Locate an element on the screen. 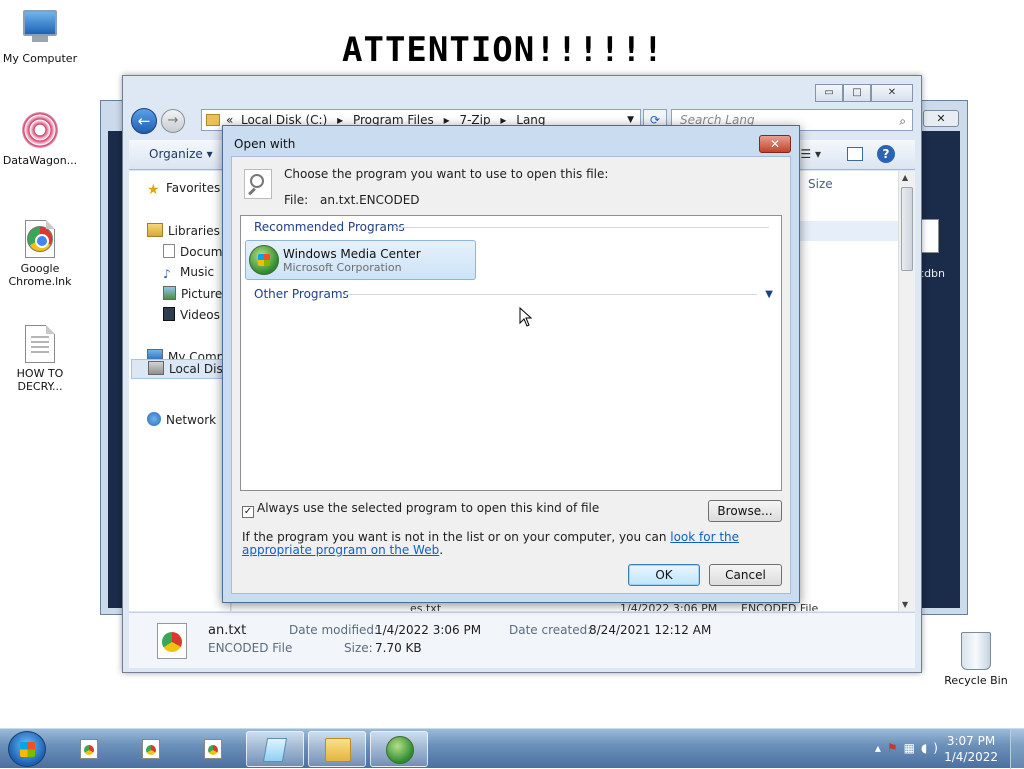  desktop-icon-my-computer: My Computer is located at coordinates (40, 37).